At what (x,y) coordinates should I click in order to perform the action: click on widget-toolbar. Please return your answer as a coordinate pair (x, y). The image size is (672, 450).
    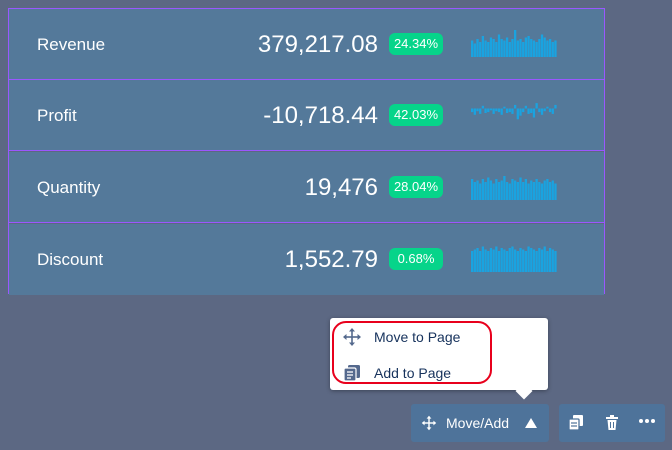
    Looking at the image, I should click on (612, 423).